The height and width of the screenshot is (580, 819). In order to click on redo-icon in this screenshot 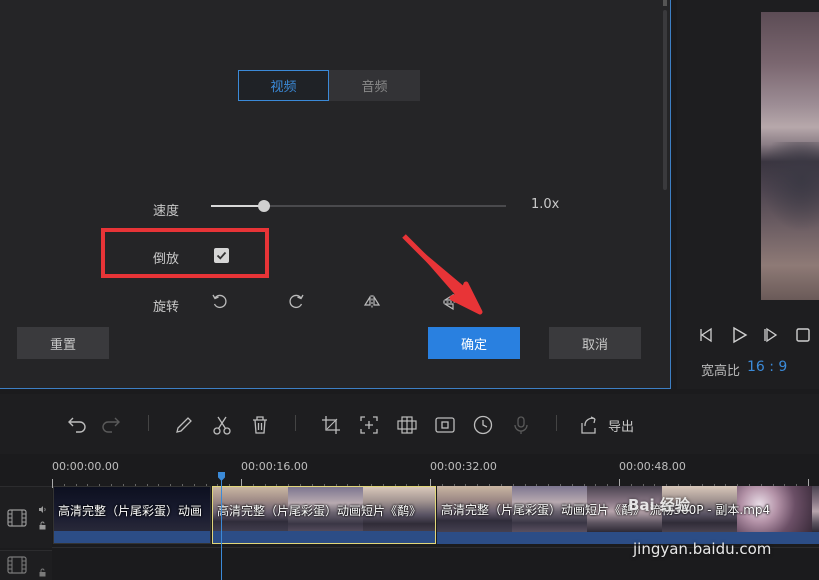, I will do `click(113, 425)`.